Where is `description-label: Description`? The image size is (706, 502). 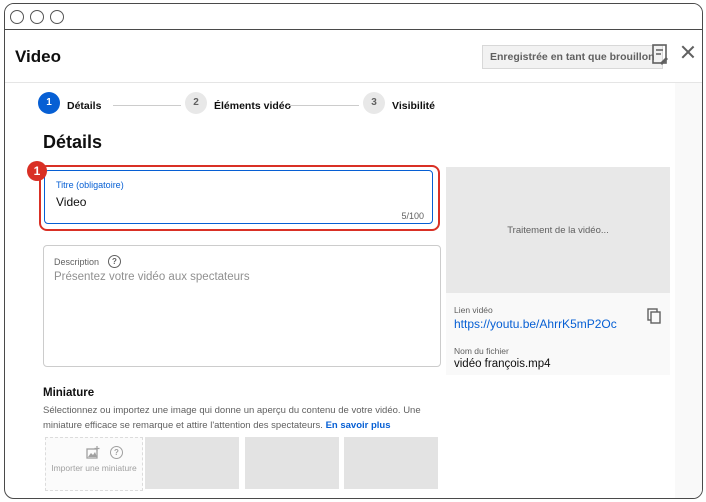
description-label: Description is located at coordinates (77, 262).